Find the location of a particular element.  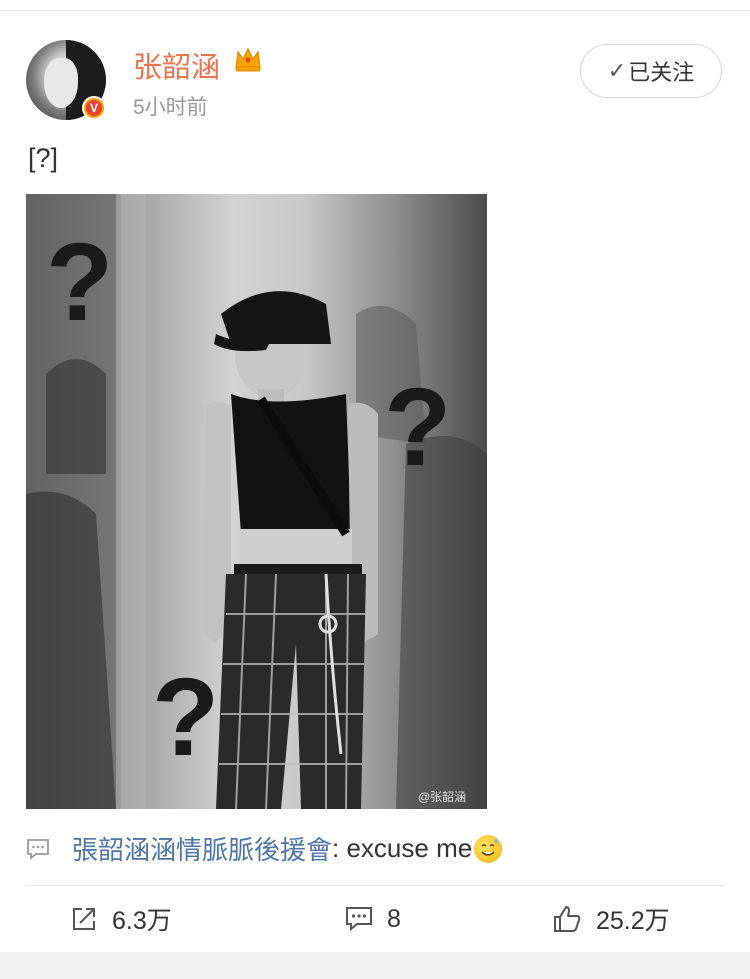

comment-count: 8 is located at coordinates (394, 918).